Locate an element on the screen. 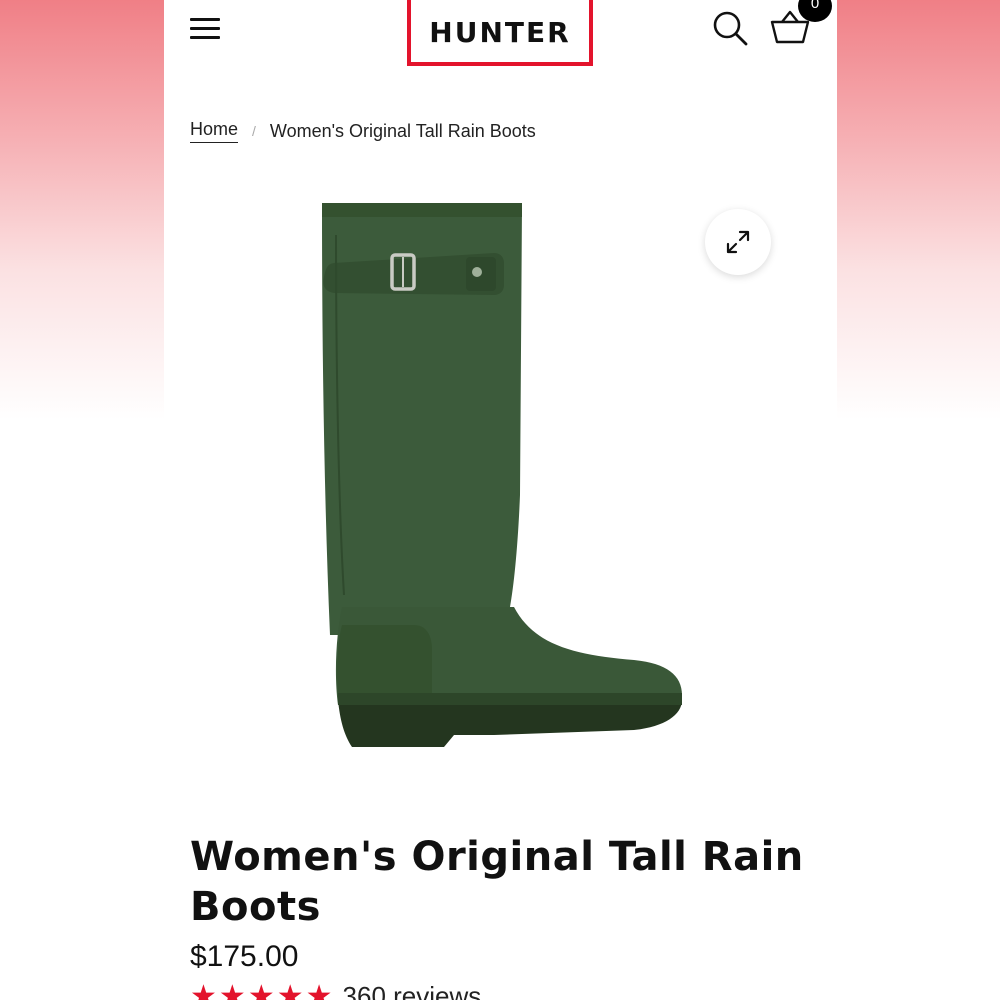 The height and width of the screenshot is (1000, 1000). reviews-link: 360 reviews is located at coordinates (412, 990).